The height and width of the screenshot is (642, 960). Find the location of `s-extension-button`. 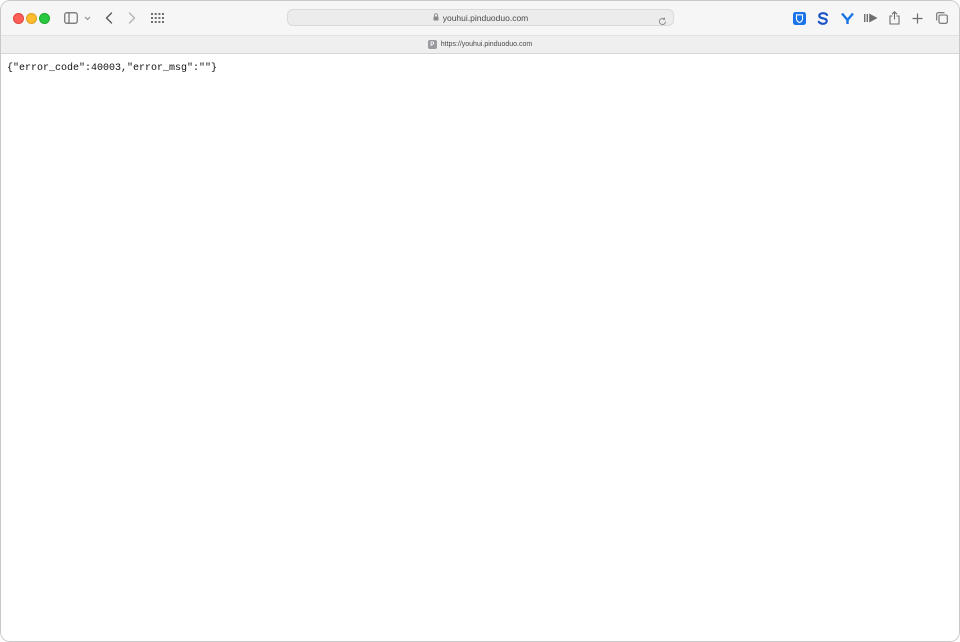

s-extension-button is located at coordinates (823, 18).